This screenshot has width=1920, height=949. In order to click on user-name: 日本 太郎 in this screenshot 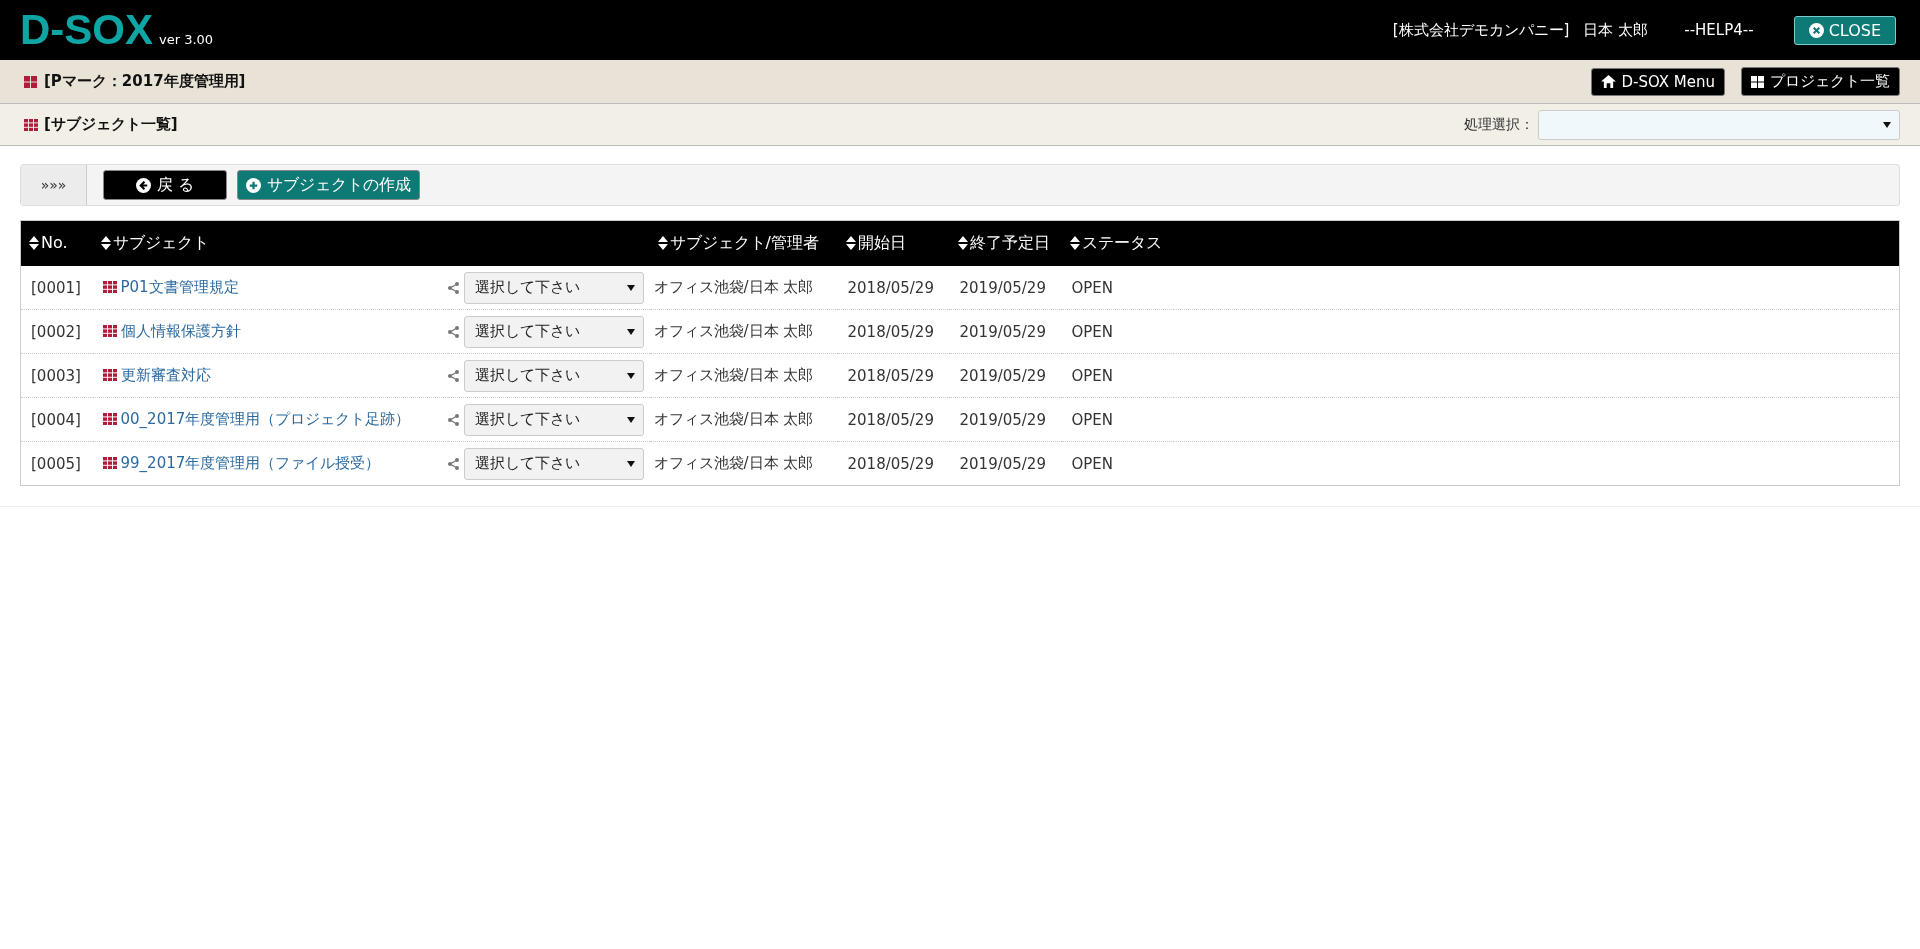, I will do `click(1616, 30)`.